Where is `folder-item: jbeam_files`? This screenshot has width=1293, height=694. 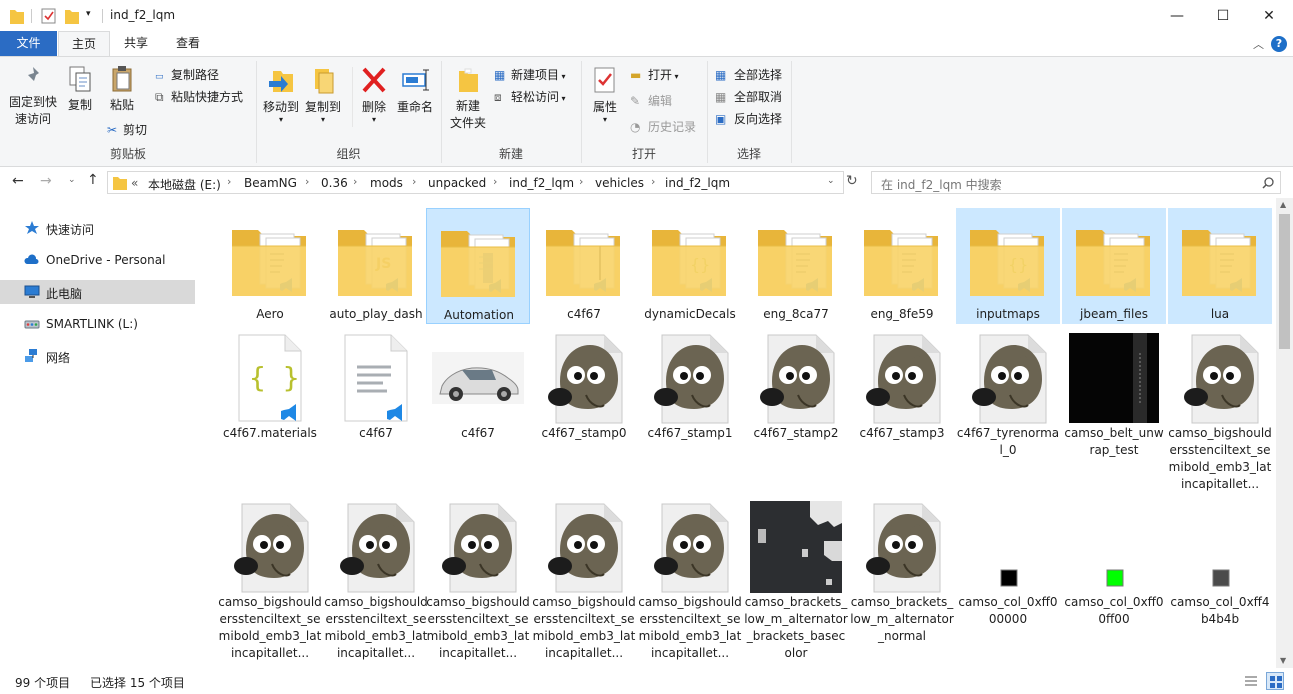 folder-item: jbeam_files is located at coordinates (1114, 266).